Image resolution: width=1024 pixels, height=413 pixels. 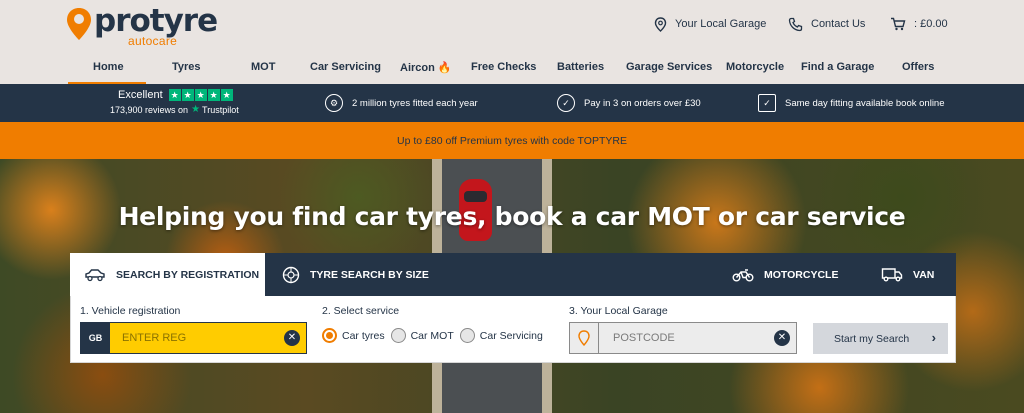 What do you see at coordinates (208, 338) in the screenshot?
I see `registration-input` at bounding box center [208, 338].